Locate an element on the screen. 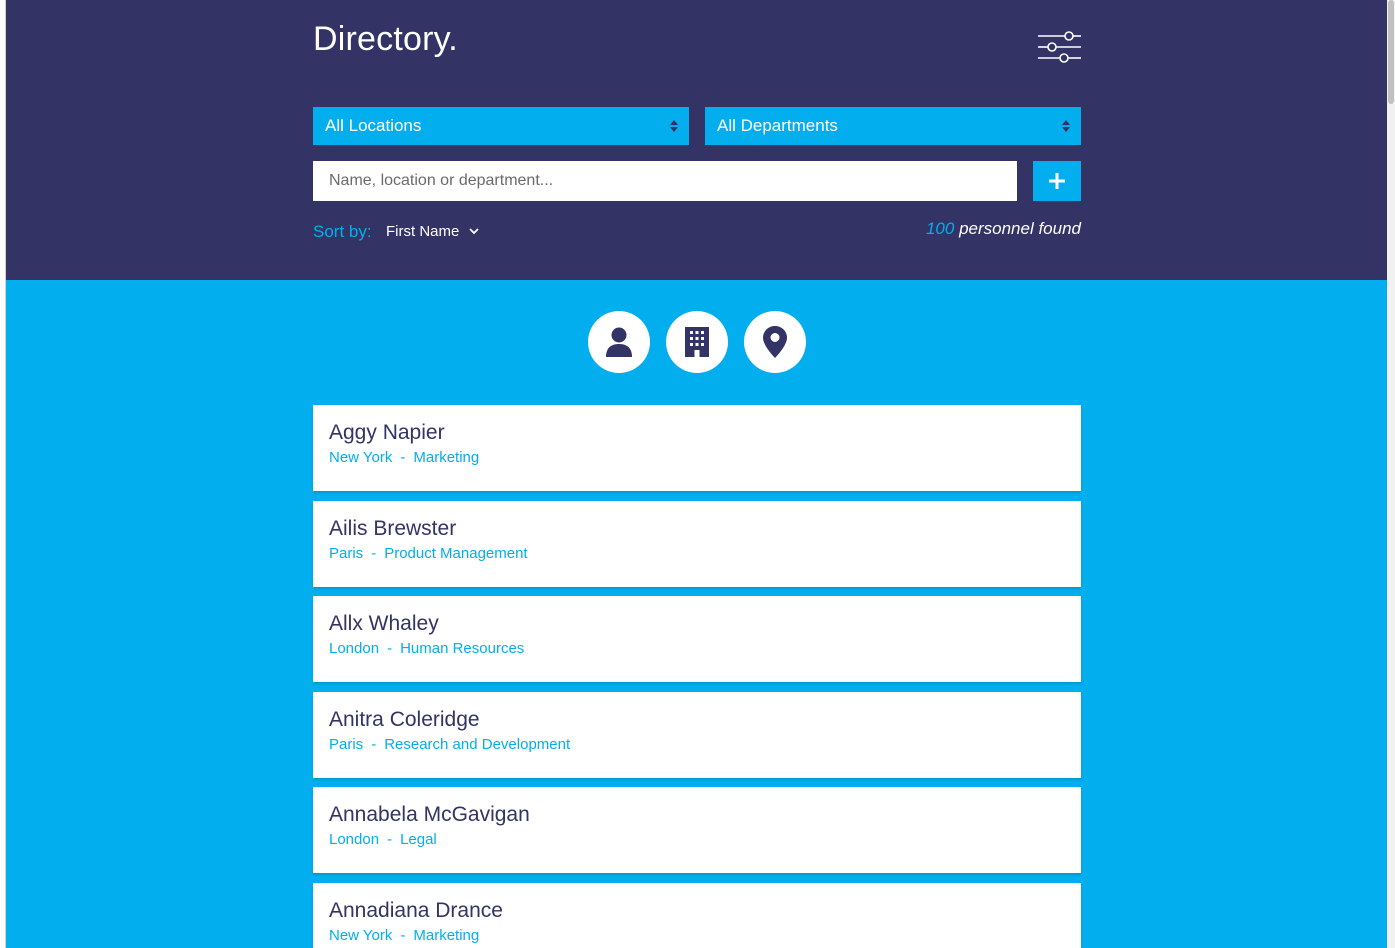 The image size is (1395, 948). filter-settings-button is located at coordinates (1059, 47).